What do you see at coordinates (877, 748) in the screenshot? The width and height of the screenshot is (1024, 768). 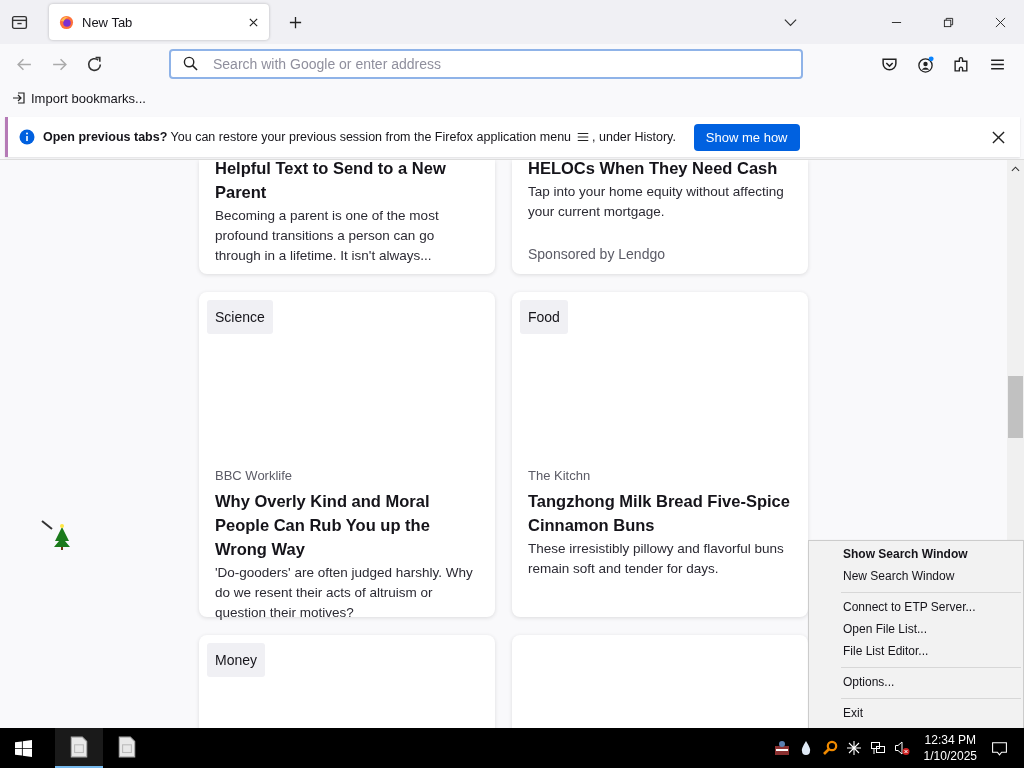 I see `network-icon` at bounding box center [877, 748].